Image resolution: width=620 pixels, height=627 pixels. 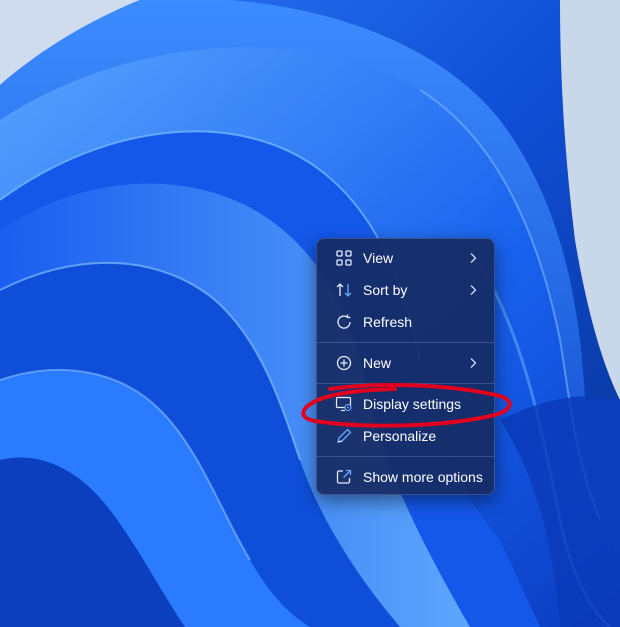 What do you see at coordinates (344, 322) in the screenshot?
I see `refresh-icon` at bounding box center [344, 322].